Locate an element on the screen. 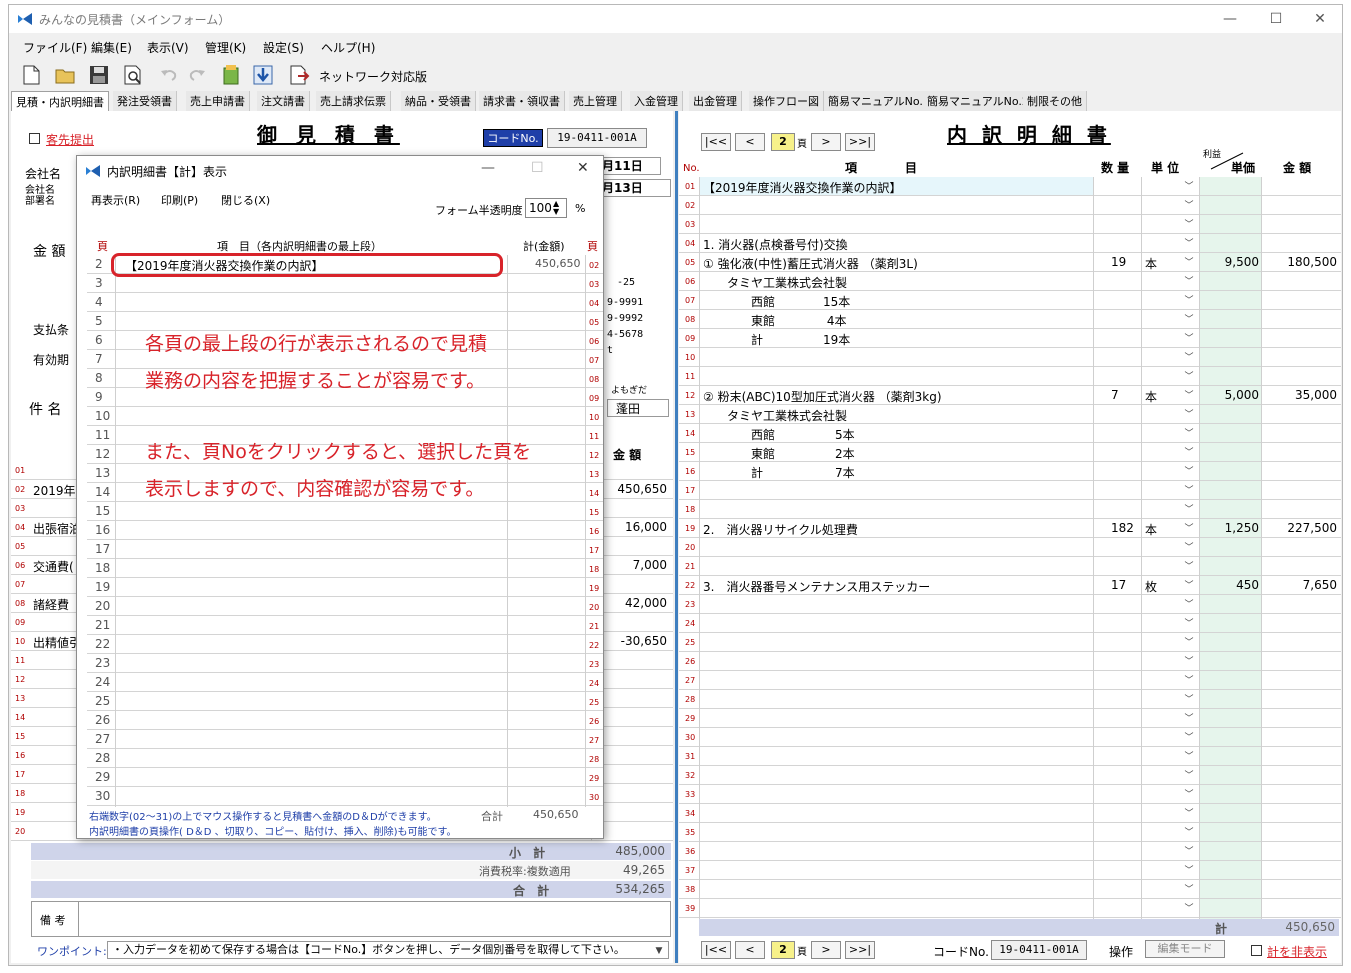  edit-mode-button: 編集モード is located at coordinates (1185, 949).